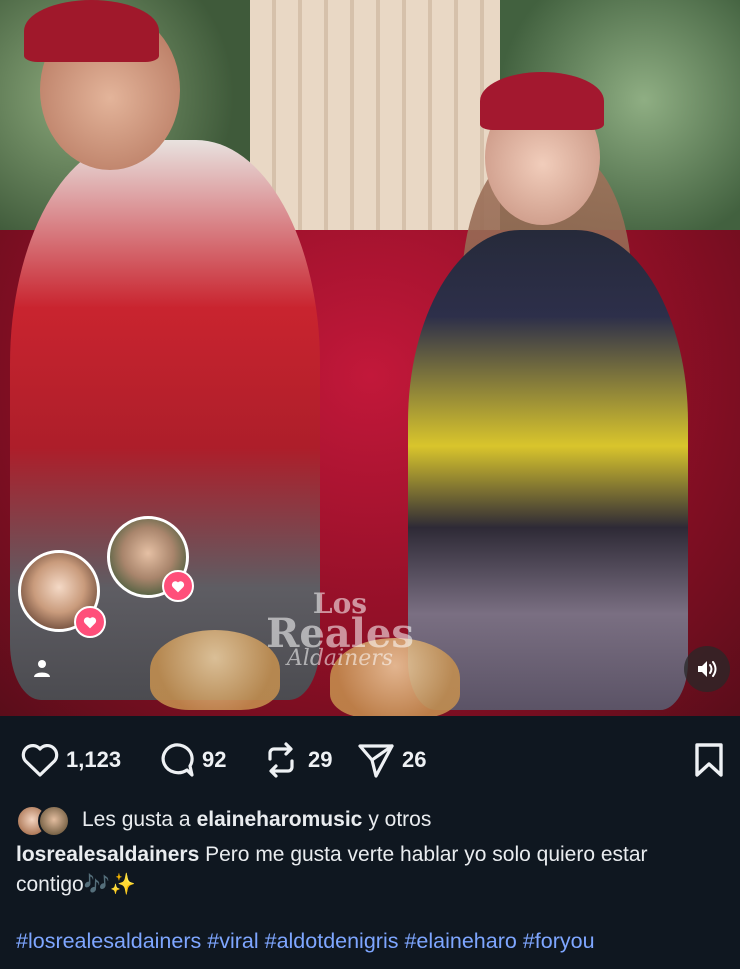 The height and width of the screenshot is (969, 740). What do you see at coordinates (280, 820) in the screenshot?
I see `liked-by-user-link: elaineharomusic` at bounding box center [280, 820].